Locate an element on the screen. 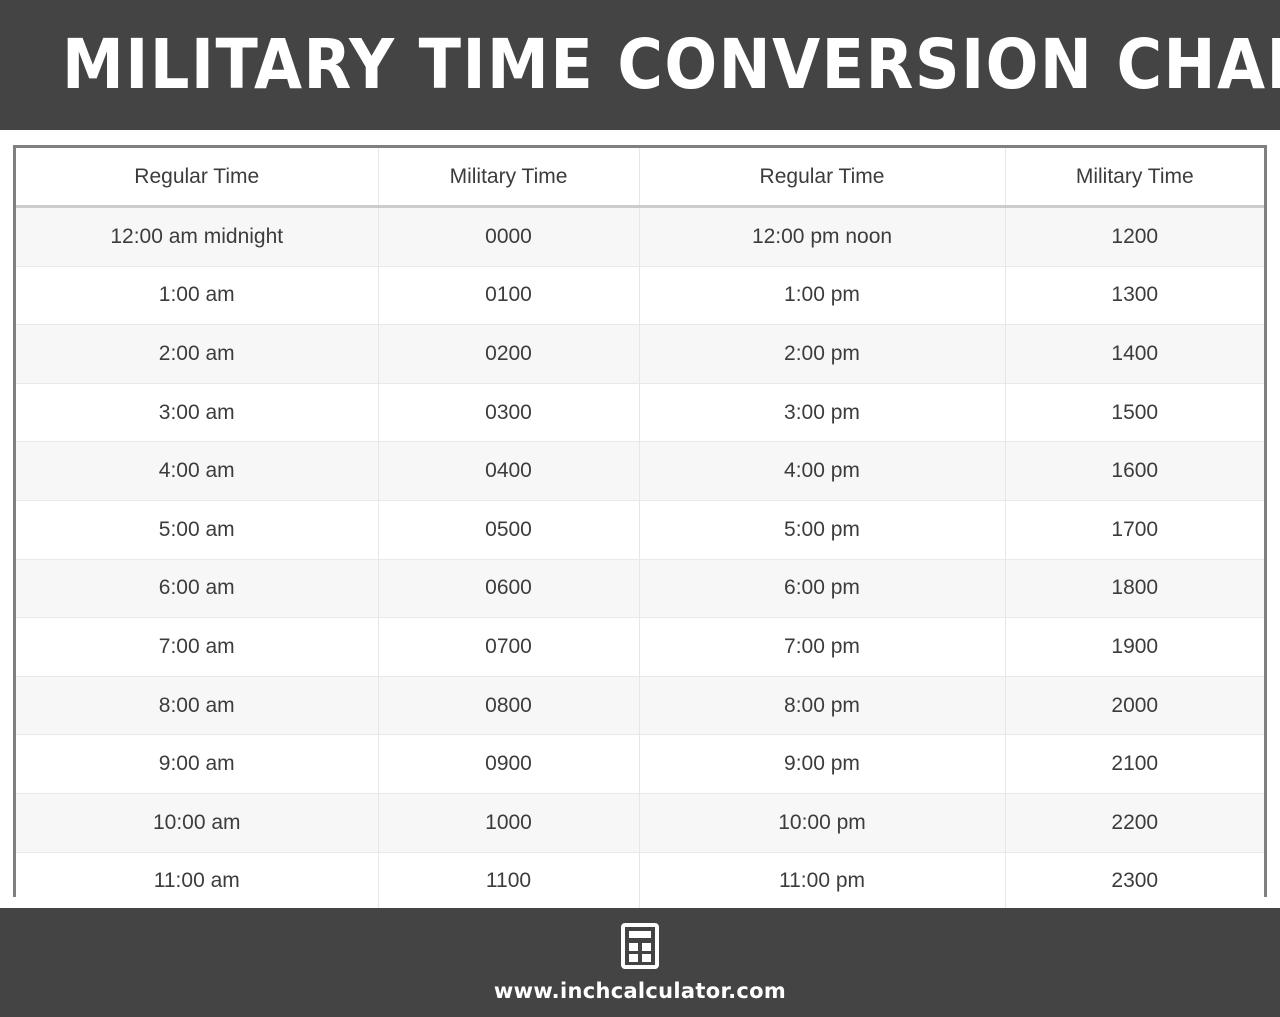  cell-military-time-am: 1000 is located at coordinates (509, 823).